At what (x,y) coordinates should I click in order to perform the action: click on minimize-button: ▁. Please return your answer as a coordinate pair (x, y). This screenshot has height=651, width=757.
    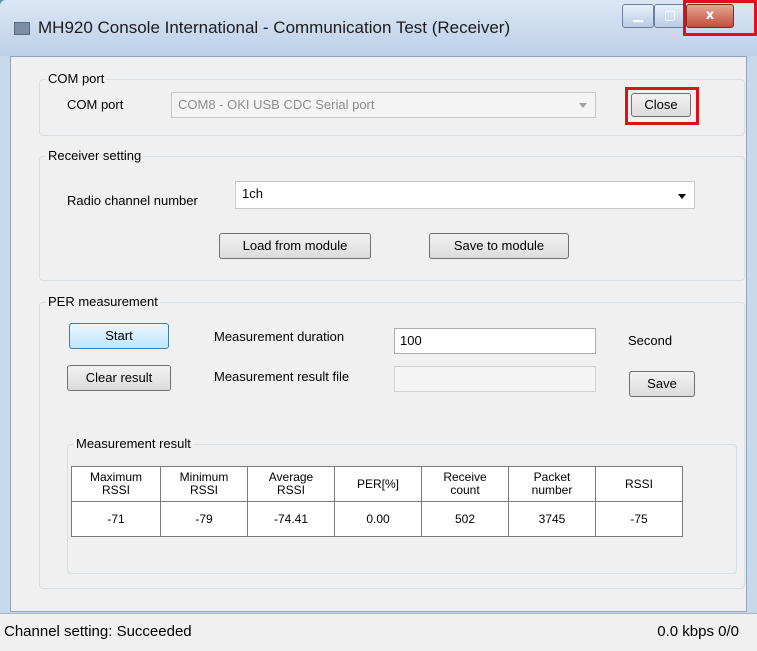
    Looking at the image, I should click on (638, 16).